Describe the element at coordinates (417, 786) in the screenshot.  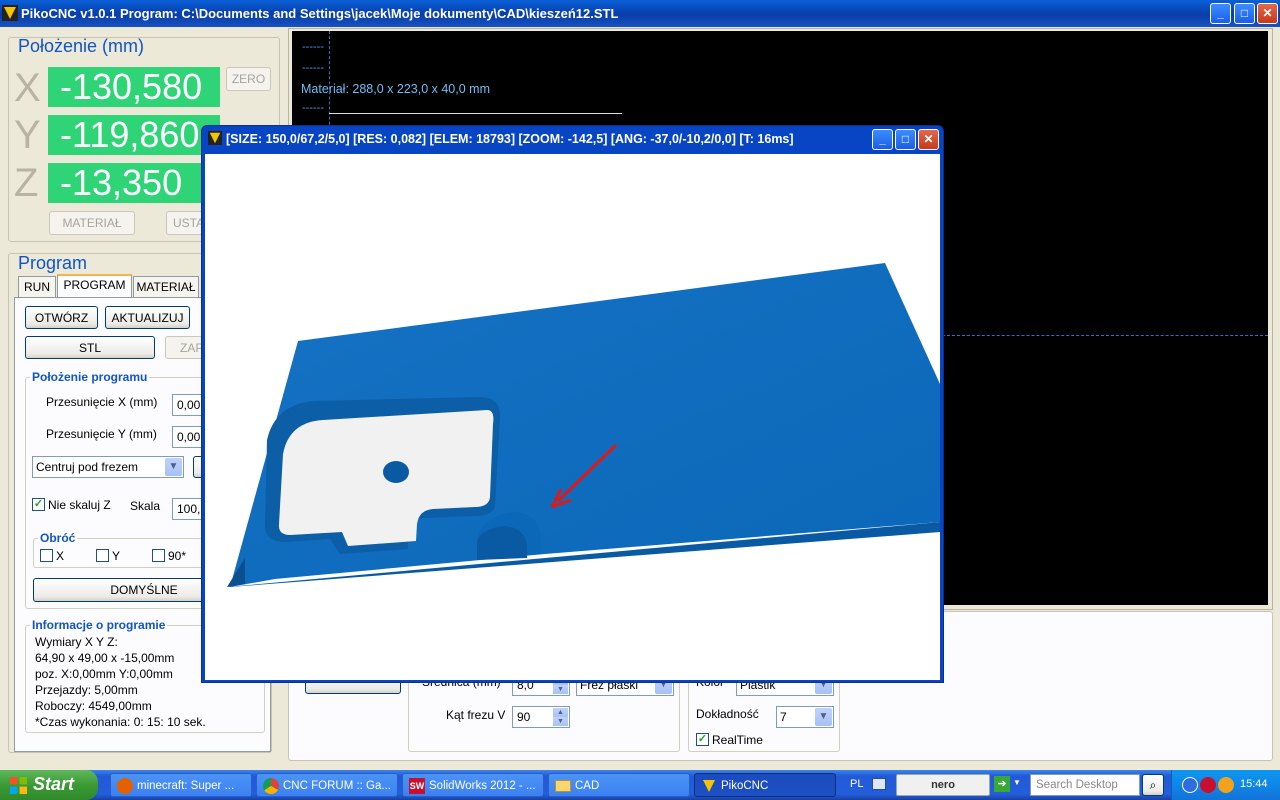
I see `solidworks-icon: SW` at that location.